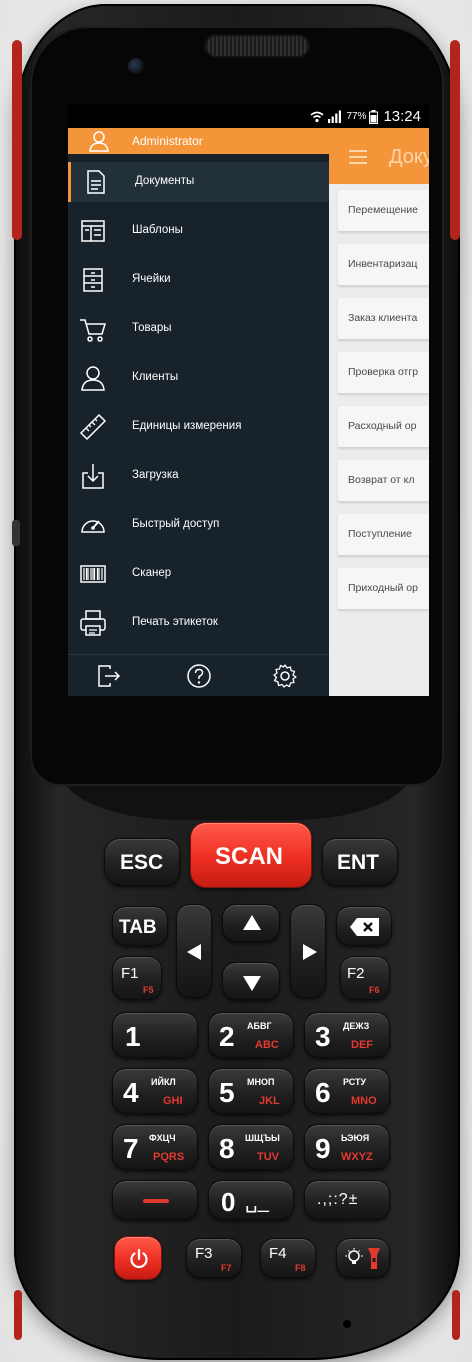  I want to click on user-name: Administrator, so click(167, 141).